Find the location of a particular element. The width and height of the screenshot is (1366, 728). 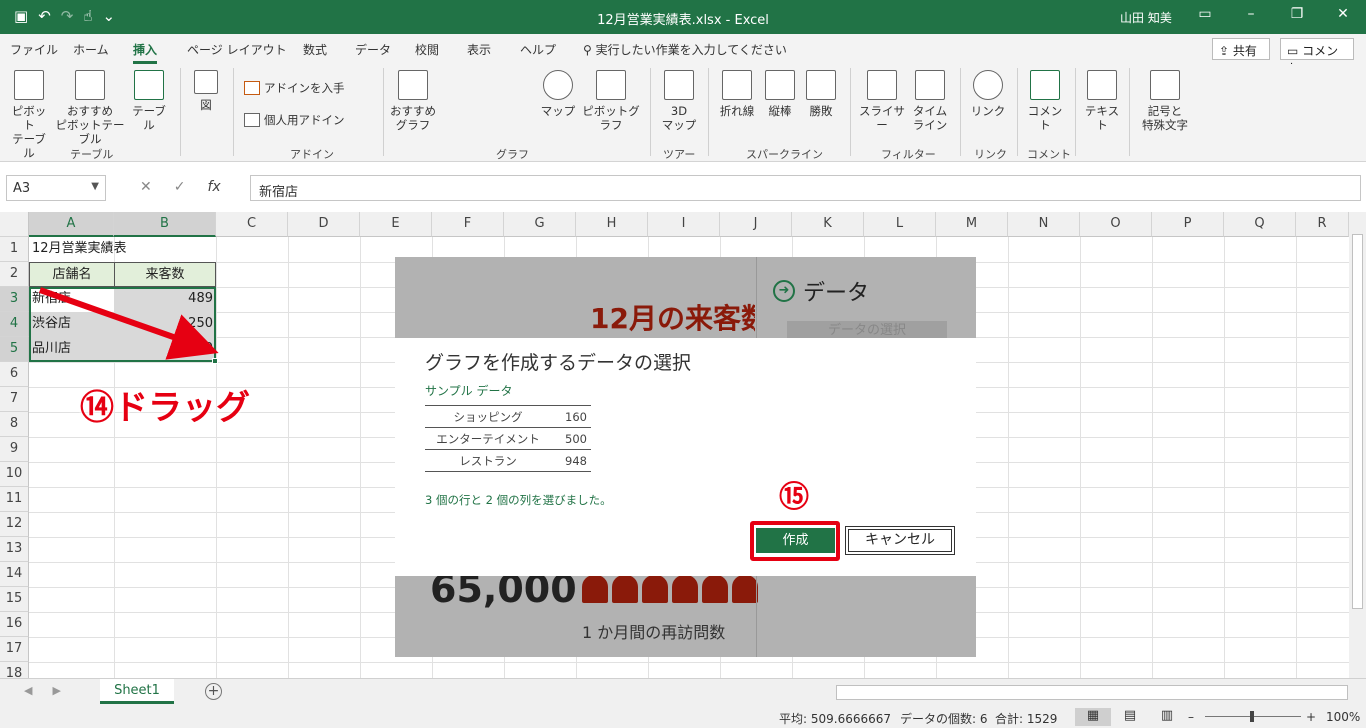

fill-handle is located at coordinates (215, 361).